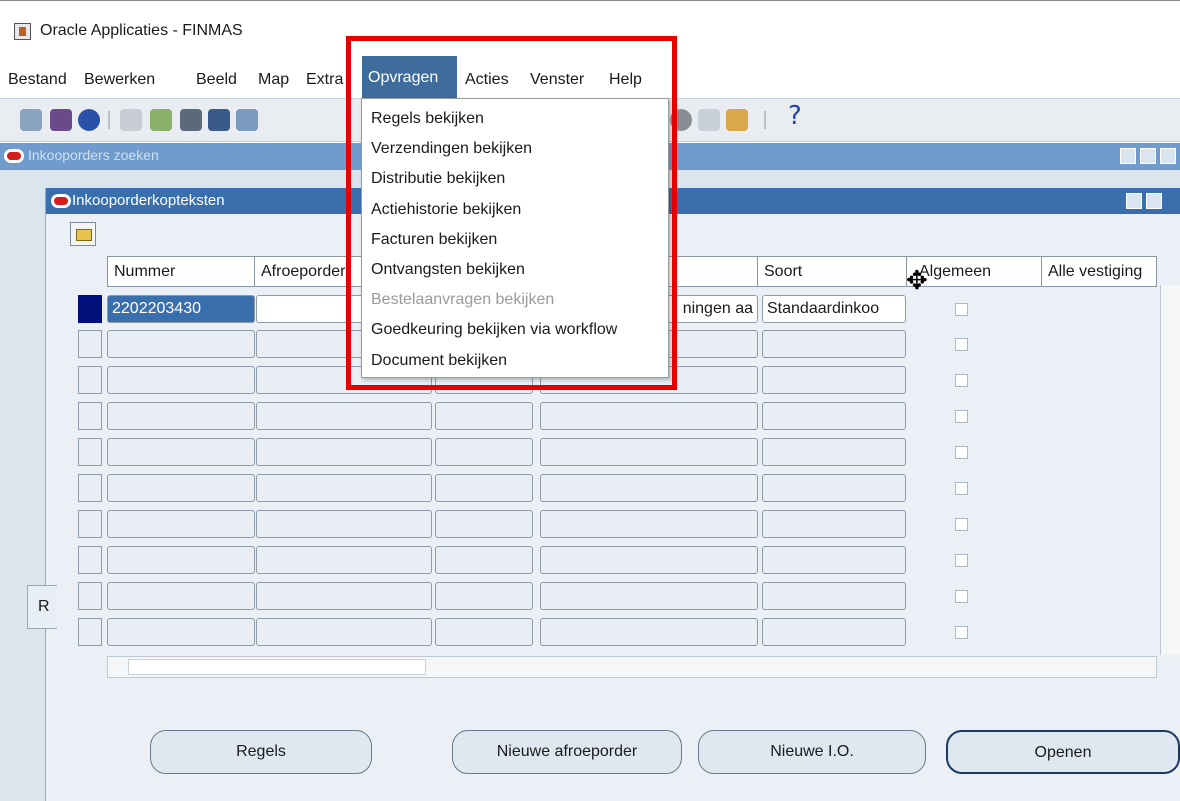 This screenshot has height=801, width=1180. Describe the element at coordinates (247, 120) in the screenshot. I see `close-form-icon` at that location.